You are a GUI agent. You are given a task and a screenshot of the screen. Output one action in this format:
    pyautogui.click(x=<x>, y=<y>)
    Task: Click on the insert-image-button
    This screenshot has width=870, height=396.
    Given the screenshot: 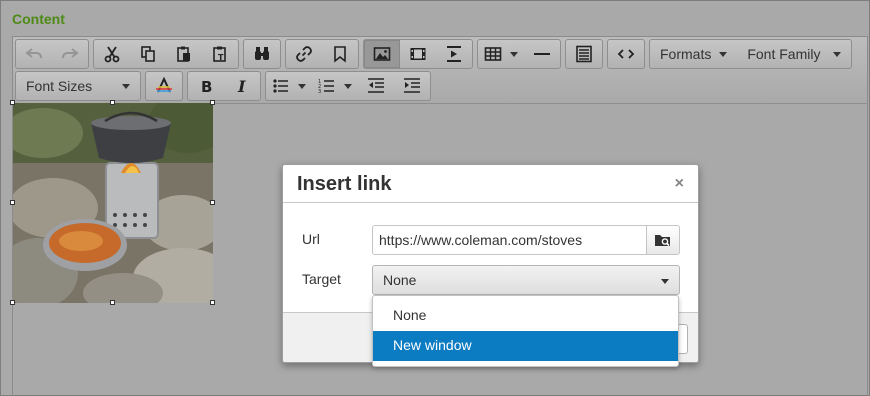 What is the action you would take?
    pyautogui.click(x=382, y=54)
    